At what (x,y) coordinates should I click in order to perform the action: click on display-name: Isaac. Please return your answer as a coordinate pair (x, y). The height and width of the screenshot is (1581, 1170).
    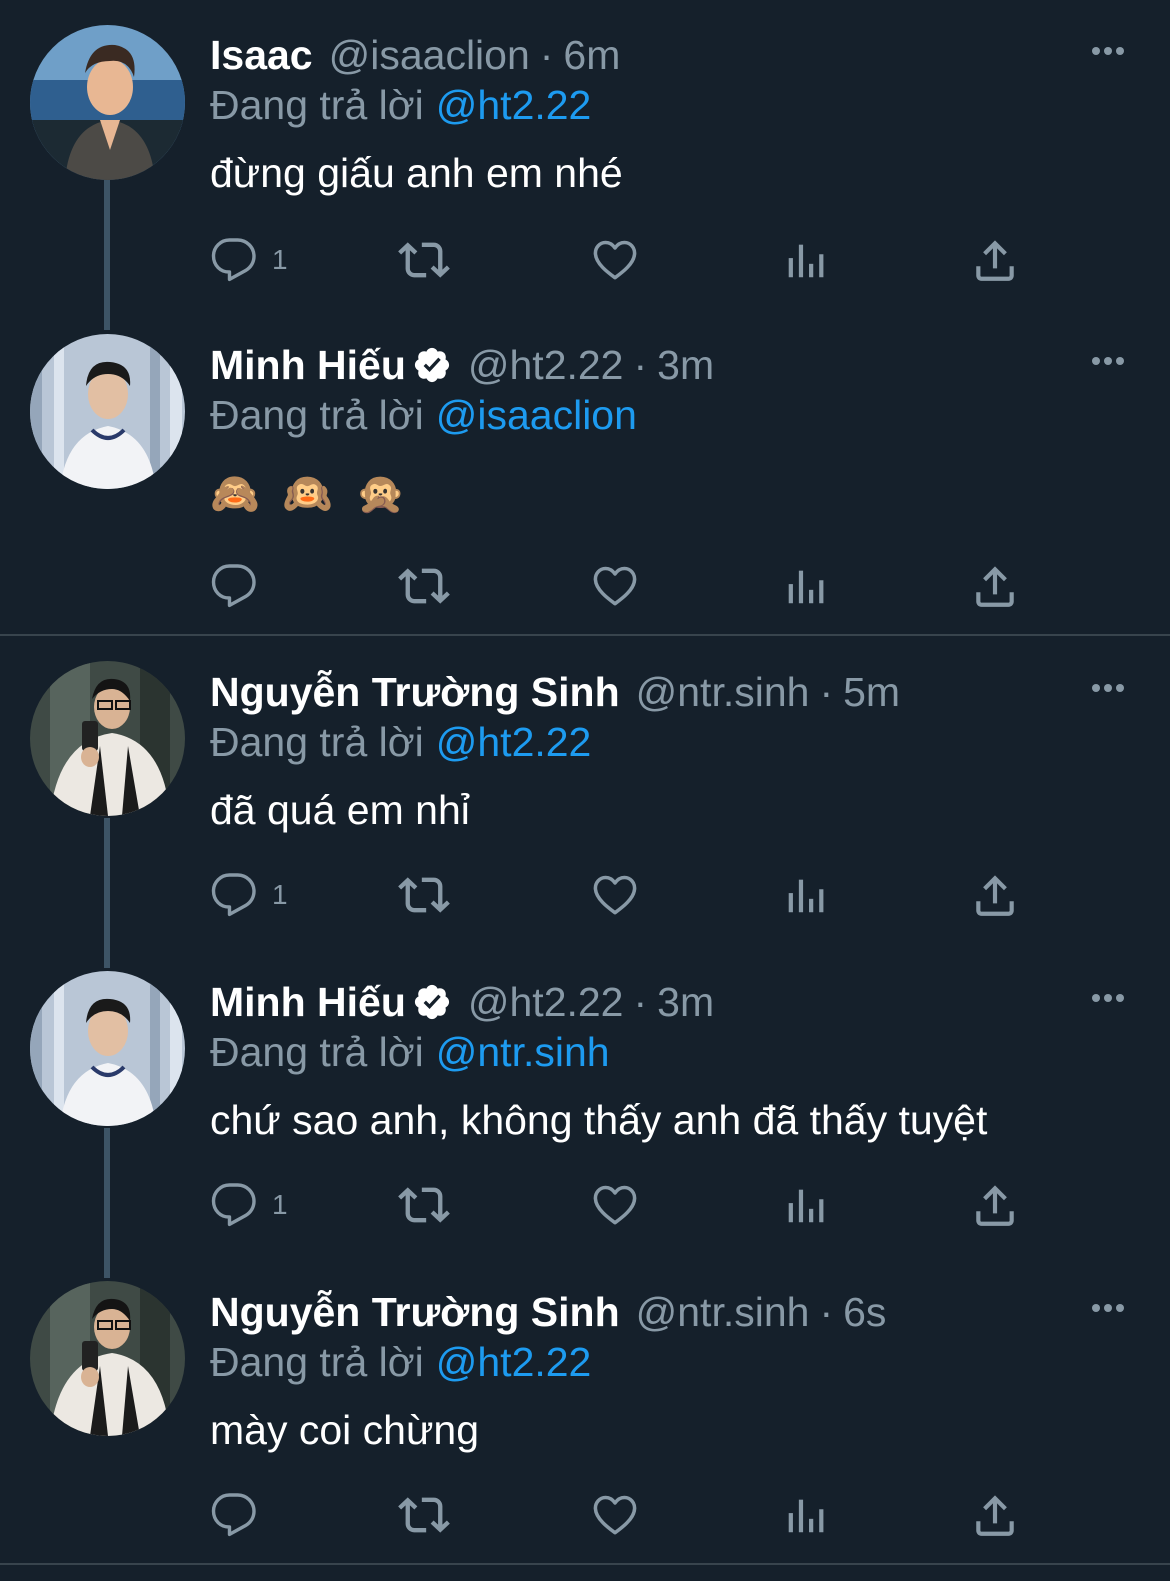
    Looking at the image, I should click on (261, 55).